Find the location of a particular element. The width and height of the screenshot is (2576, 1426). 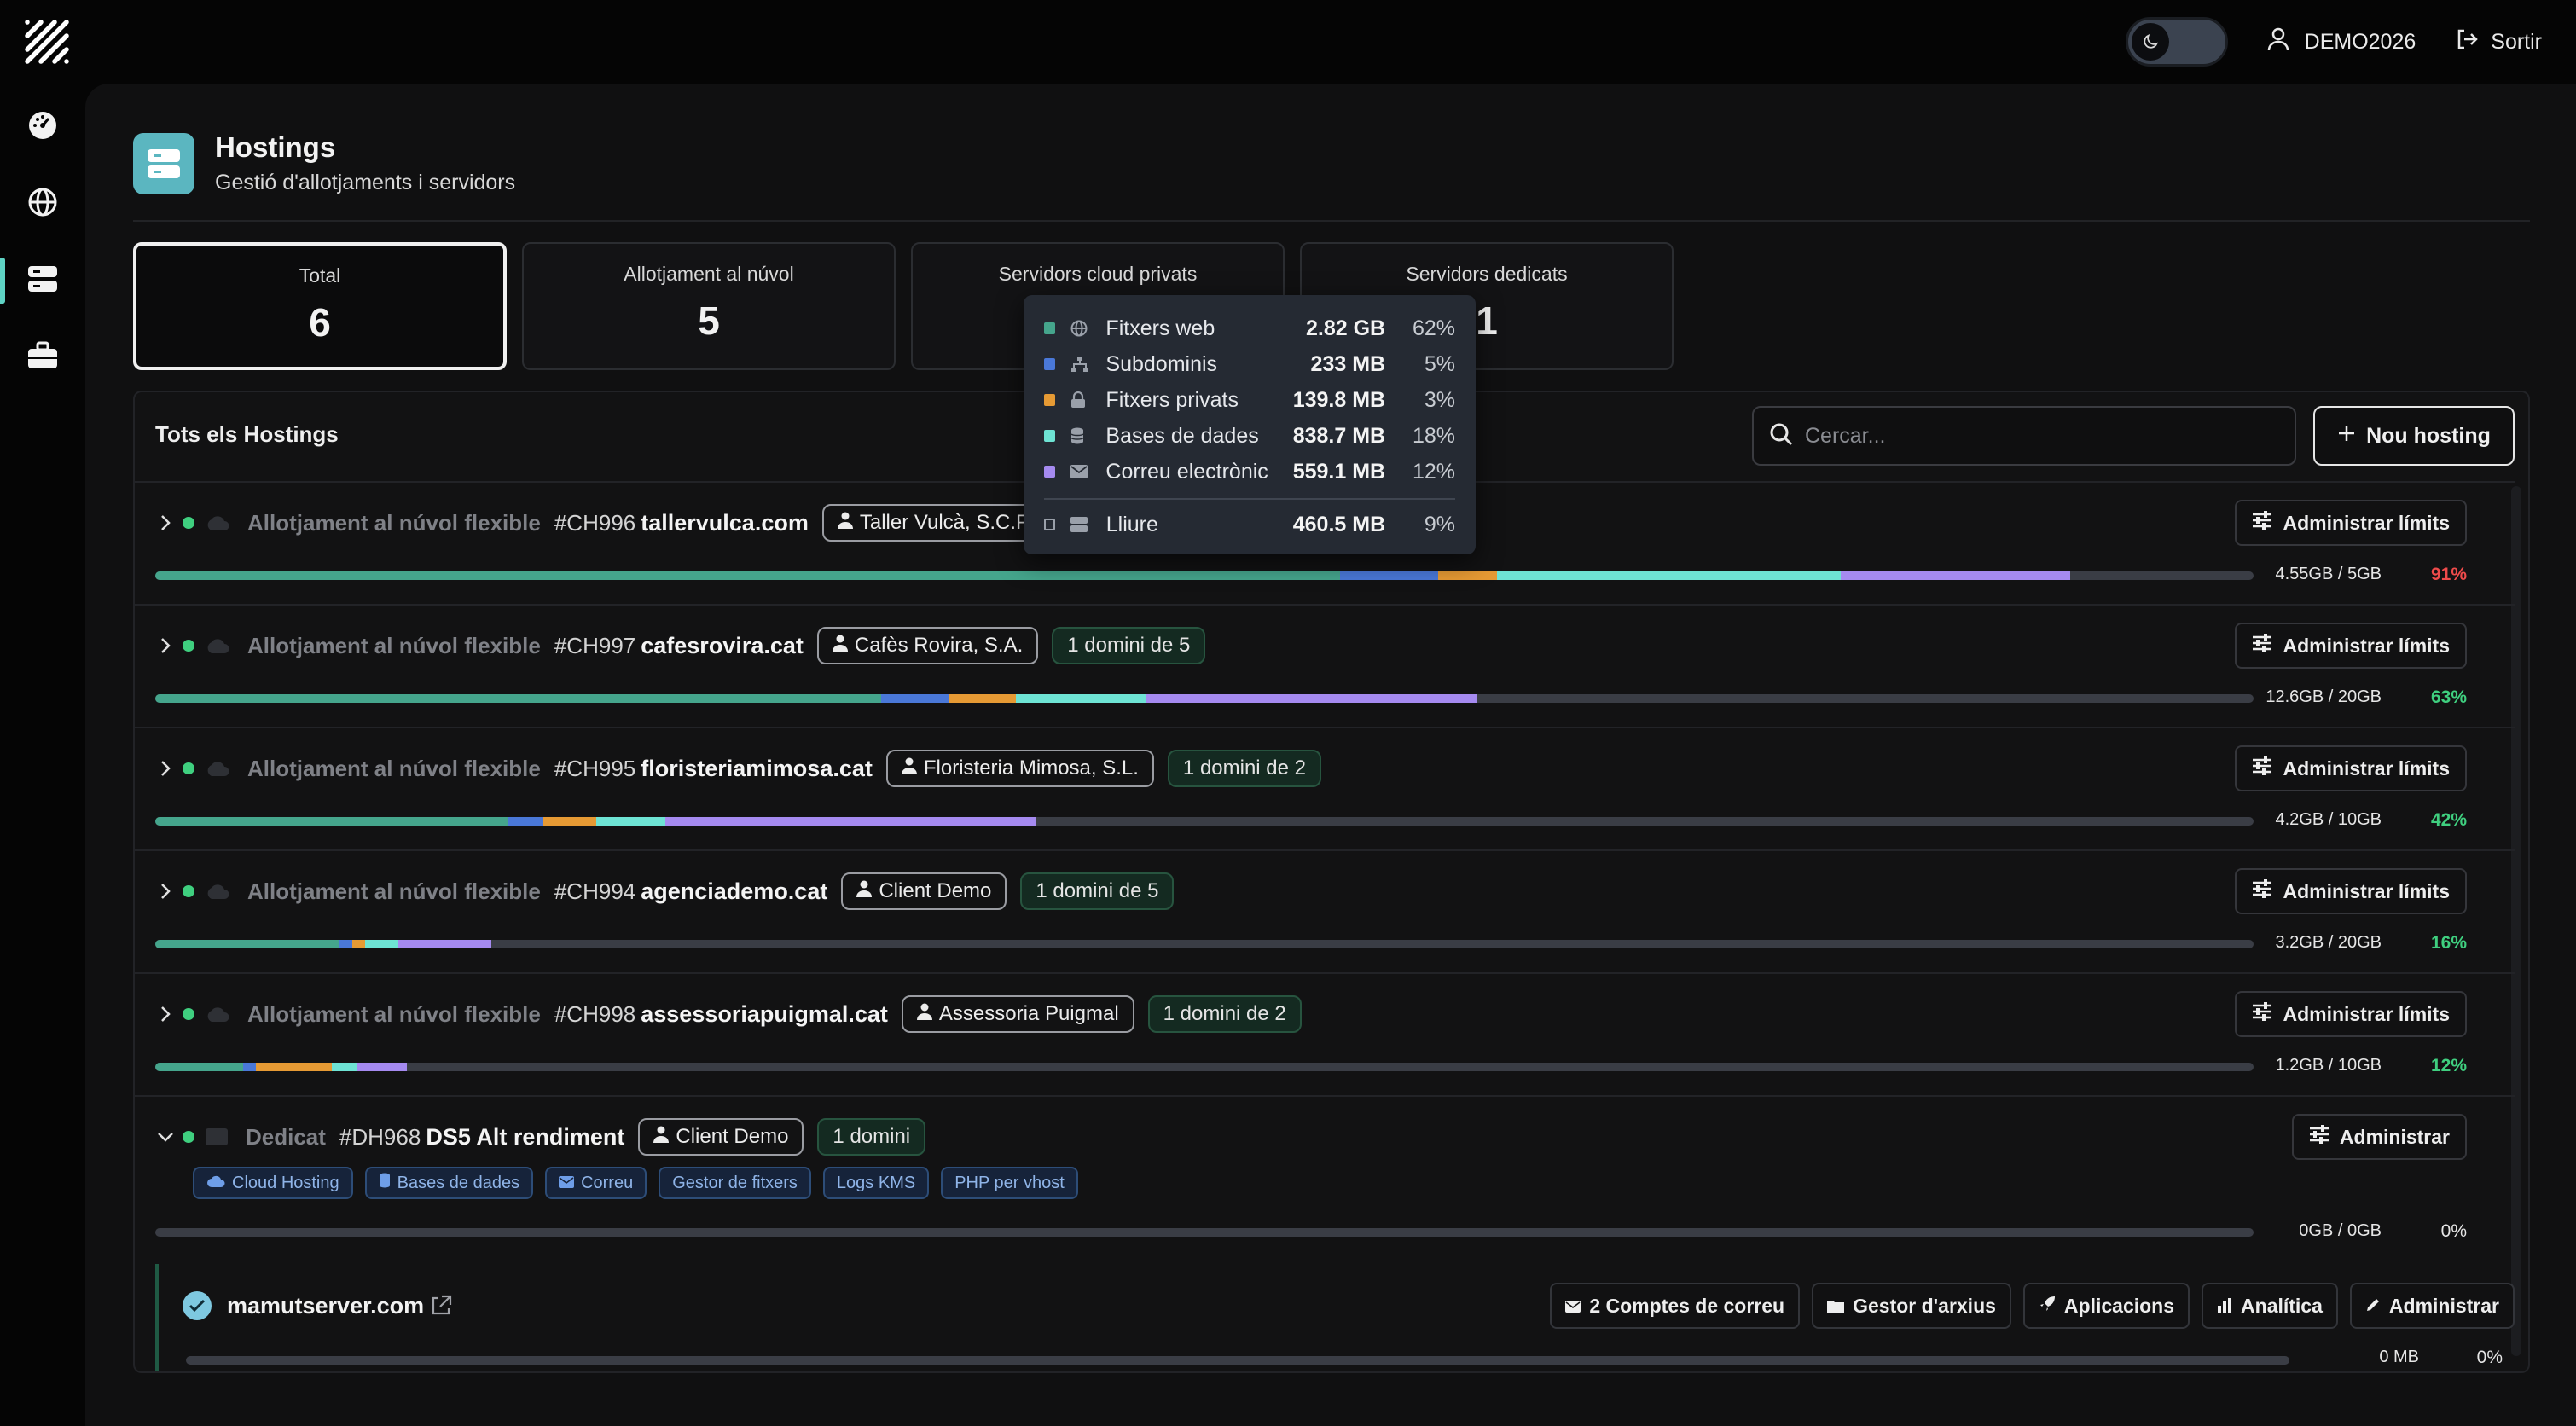

site-admin-button: Administrar is located at coordinates (2432, 1306).